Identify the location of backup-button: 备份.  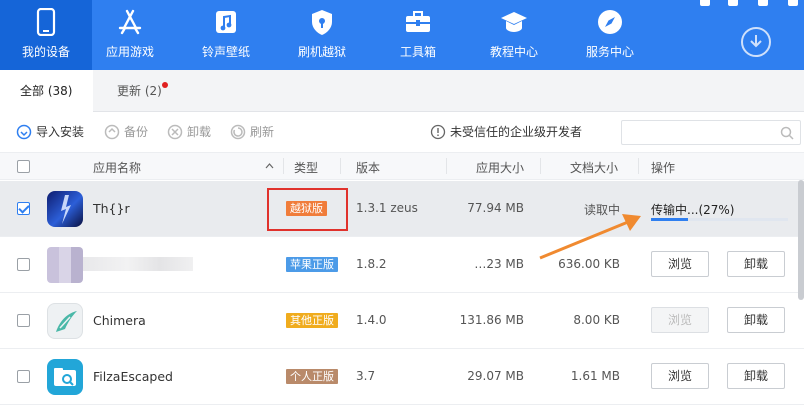
(126, 132).